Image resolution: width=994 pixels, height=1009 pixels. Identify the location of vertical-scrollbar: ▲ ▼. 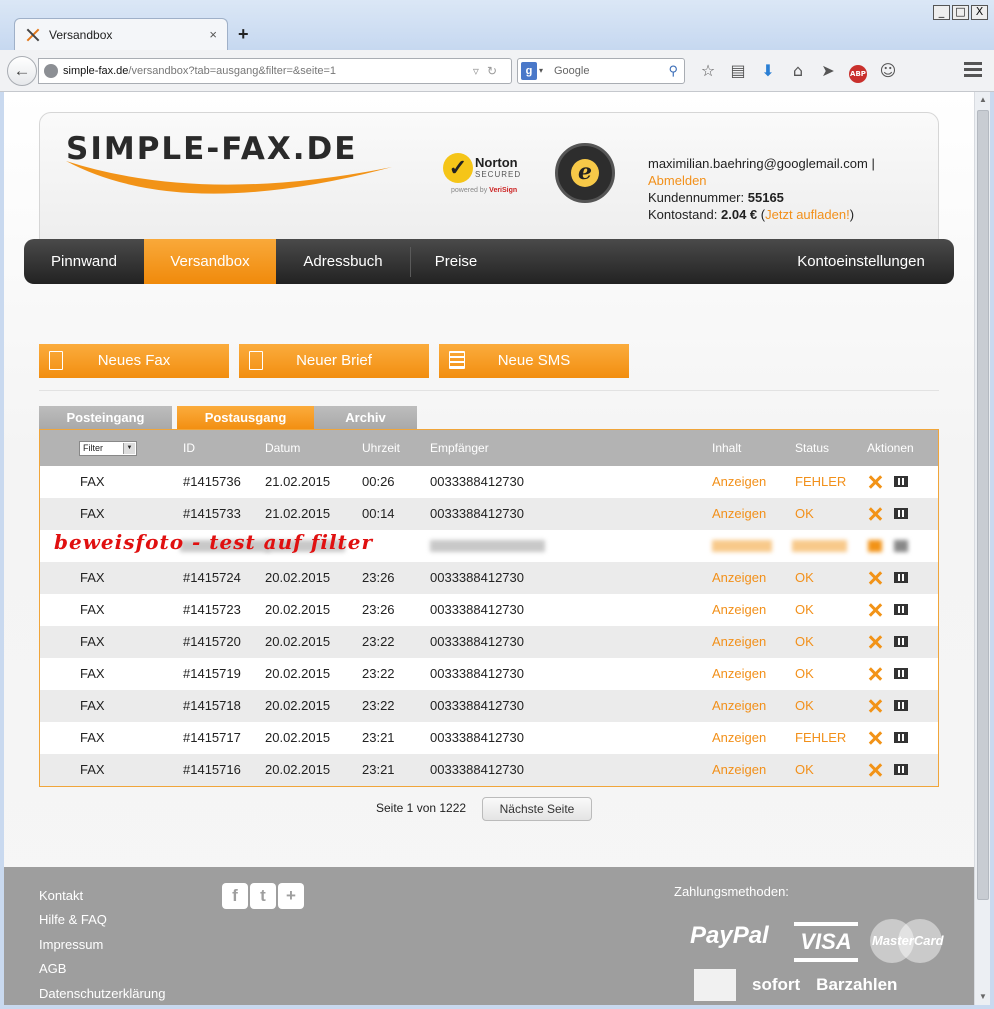
(982, 548).